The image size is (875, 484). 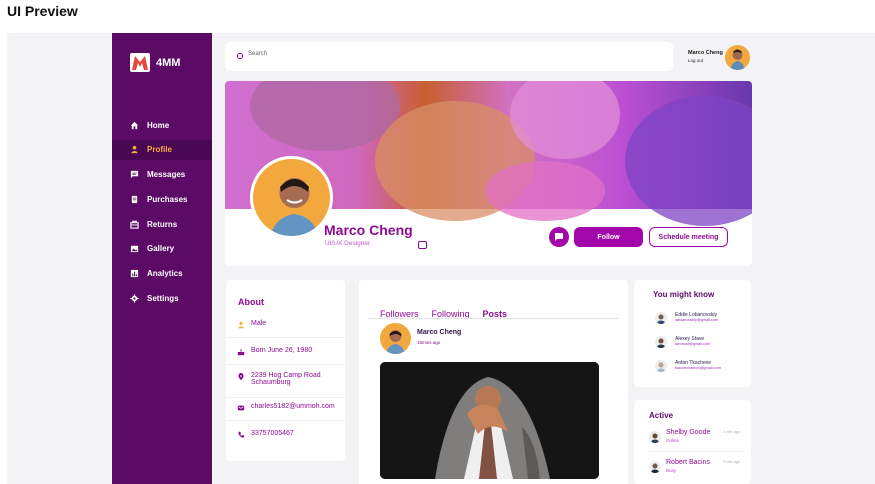 I want to click on email-row: charles5182@ummoh.com, so click(x=286, y=407).